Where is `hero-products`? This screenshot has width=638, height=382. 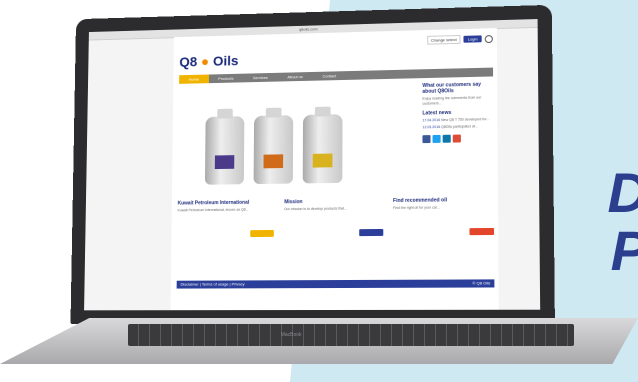 hero-products is located at coordinates (269, 139).